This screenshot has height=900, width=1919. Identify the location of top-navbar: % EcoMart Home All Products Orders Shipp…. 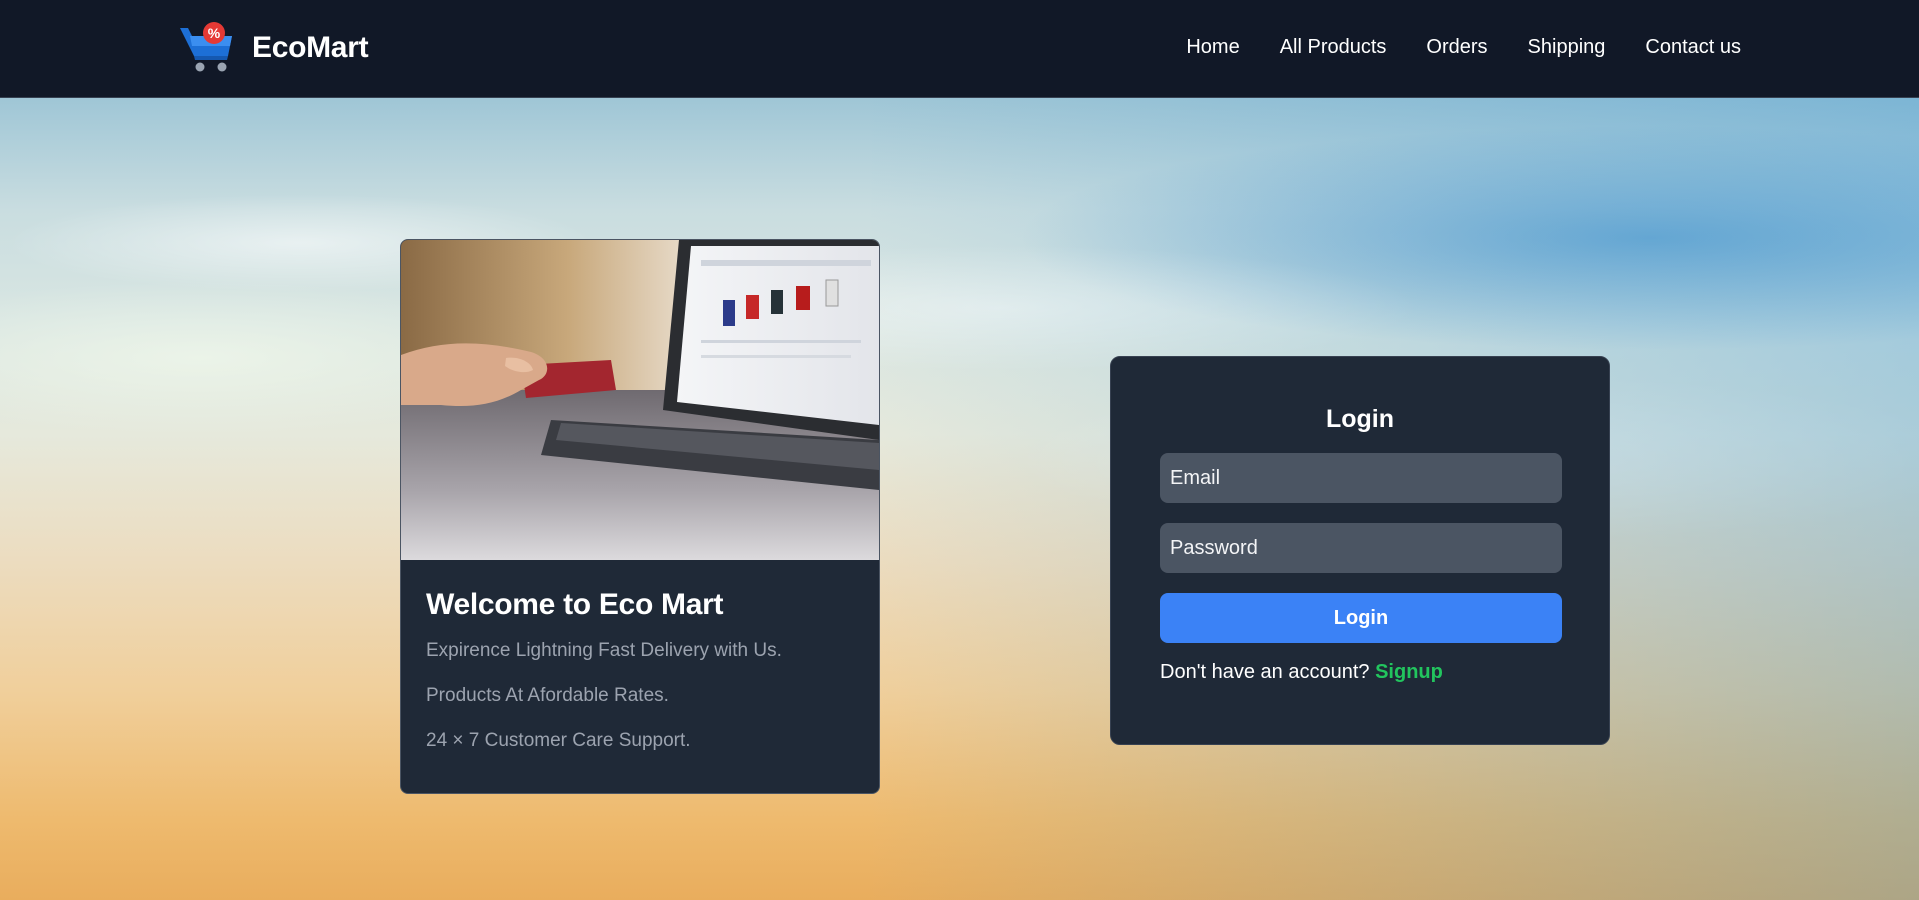
(959, 49).